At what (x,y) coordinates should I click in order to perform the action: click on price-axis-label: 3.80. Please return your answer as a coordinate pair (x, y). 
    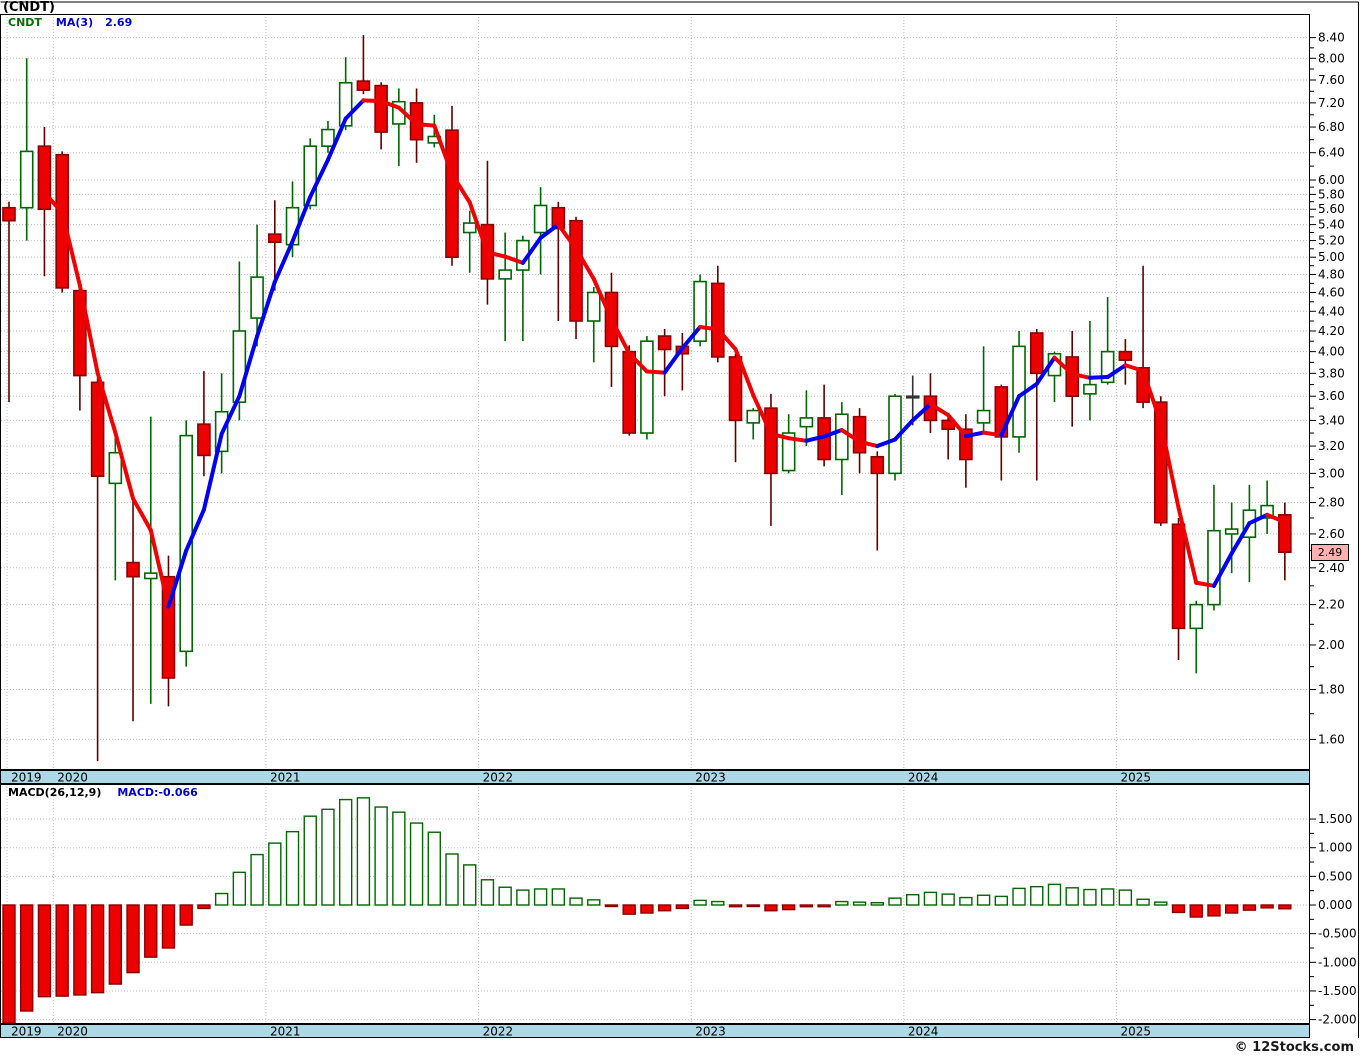
    Looking at the image, I should click on (1331, 373).